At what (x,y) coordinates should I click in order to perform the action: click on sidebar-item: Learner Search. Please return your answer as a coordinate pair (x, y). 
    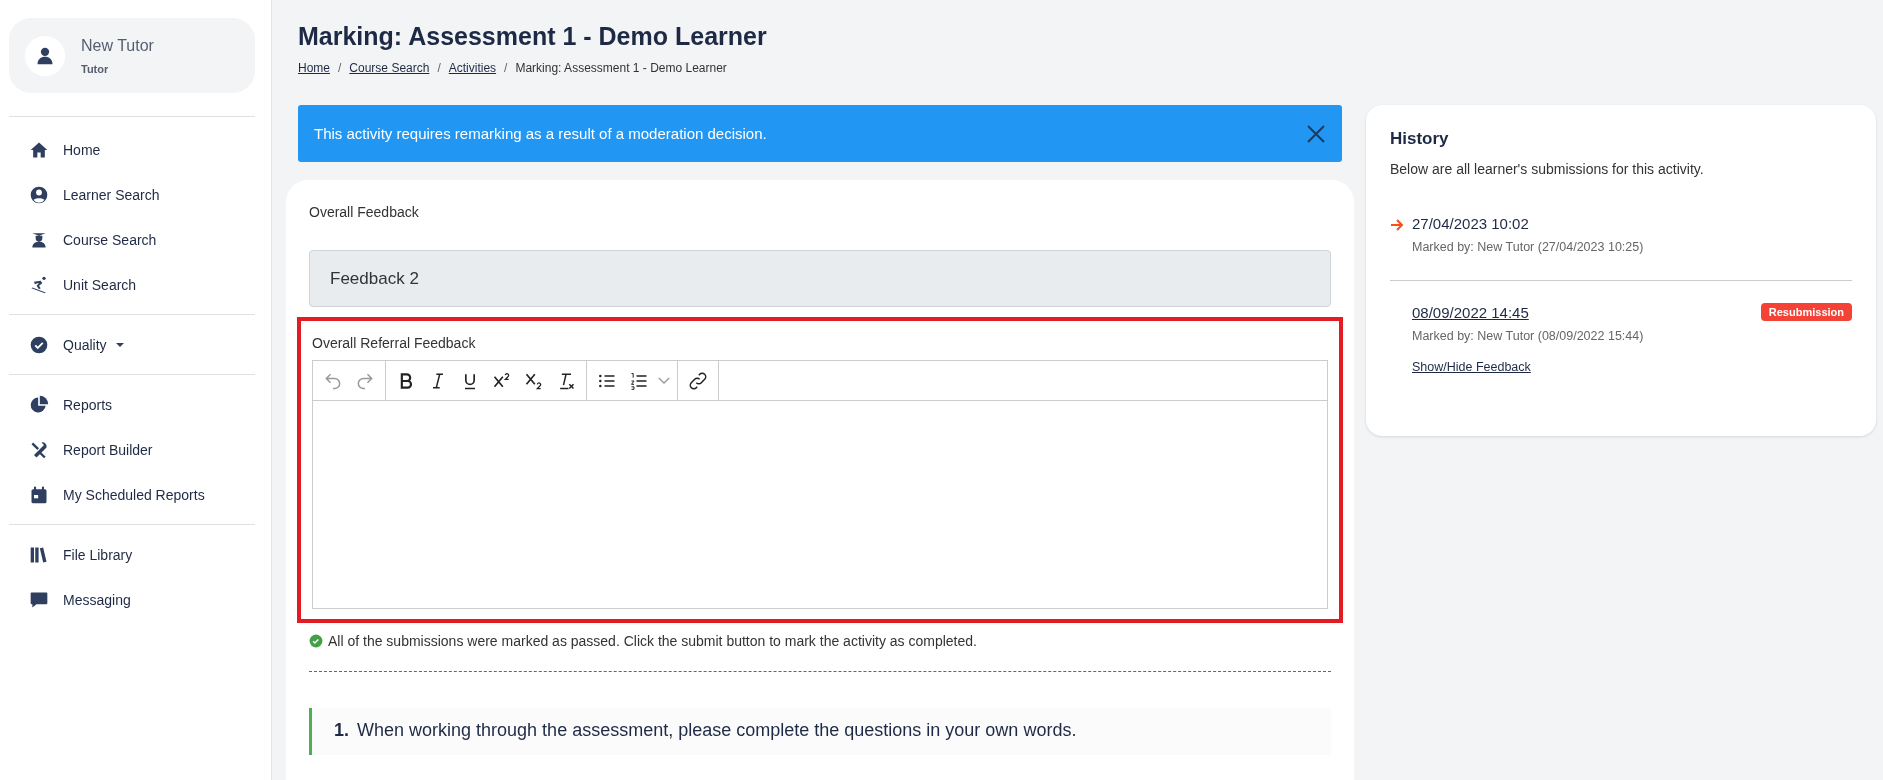
    Looking at the image, I should click on (132, 194).